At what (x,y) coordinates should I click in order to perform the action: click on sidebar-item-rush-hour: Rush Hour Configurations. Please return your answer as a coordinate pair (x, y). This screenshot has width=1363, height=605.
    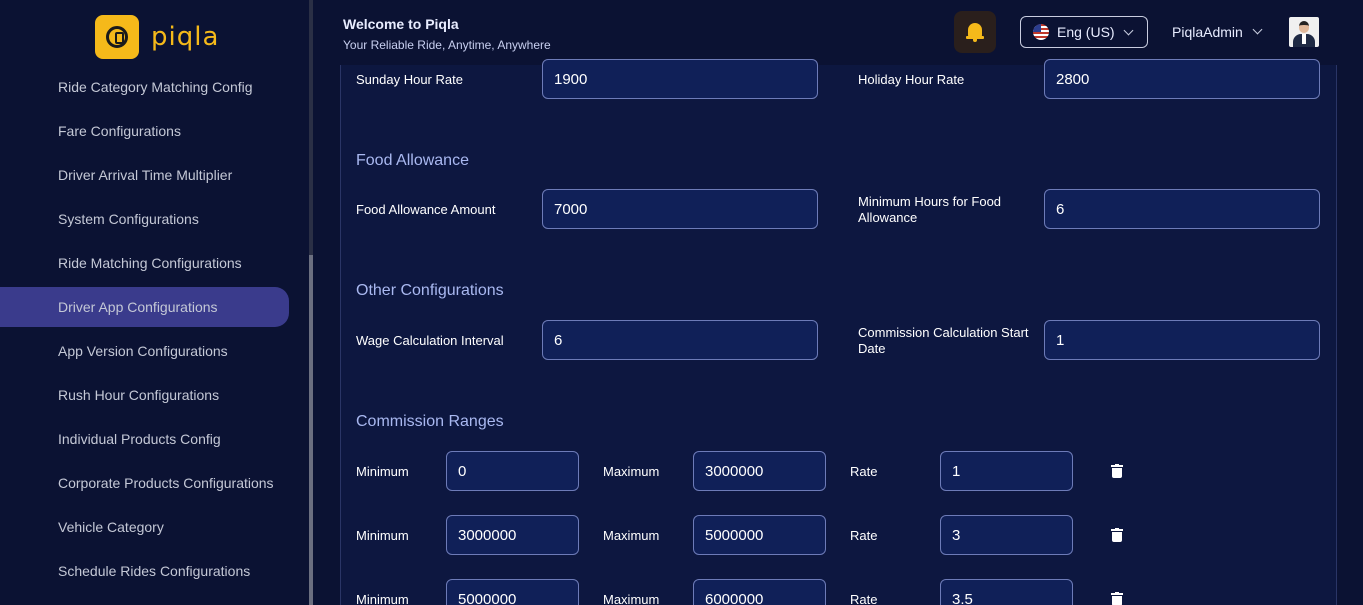
    Looking at the image, I should click on (150, 395).